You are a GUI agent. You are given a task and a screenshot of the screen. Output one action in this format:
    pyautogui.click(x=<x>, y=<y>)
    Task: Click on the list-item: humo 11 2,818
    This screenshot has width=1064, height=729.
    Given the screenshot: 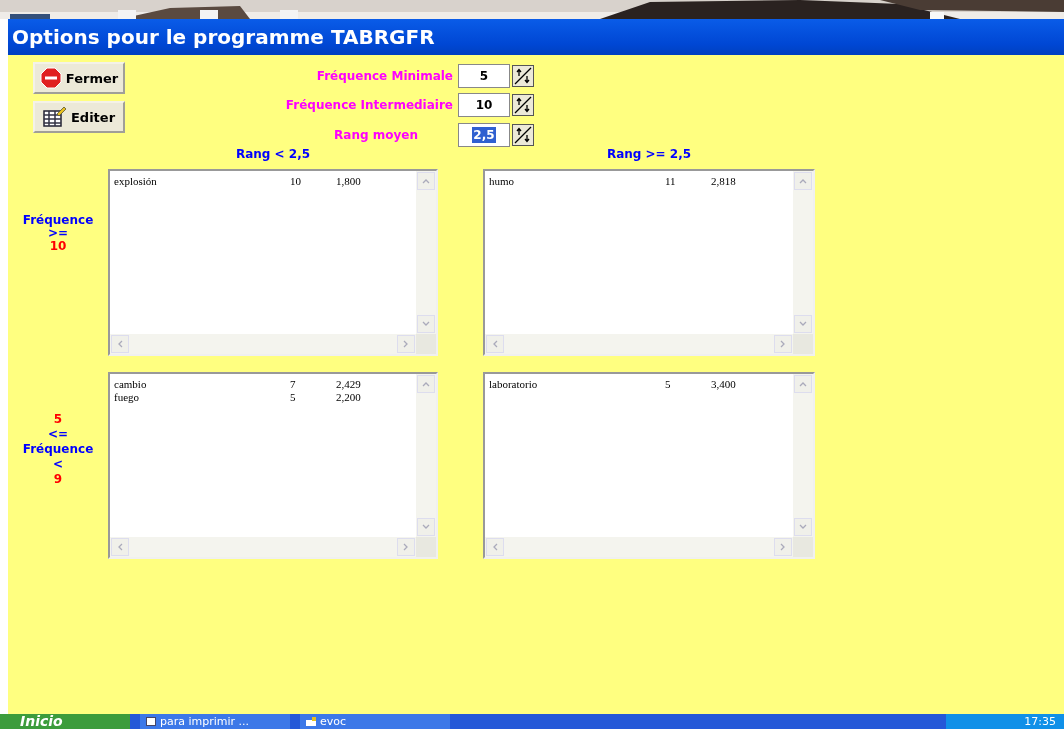 What is the action you would take?
    pyautogui.click(x=641, y=181)
    